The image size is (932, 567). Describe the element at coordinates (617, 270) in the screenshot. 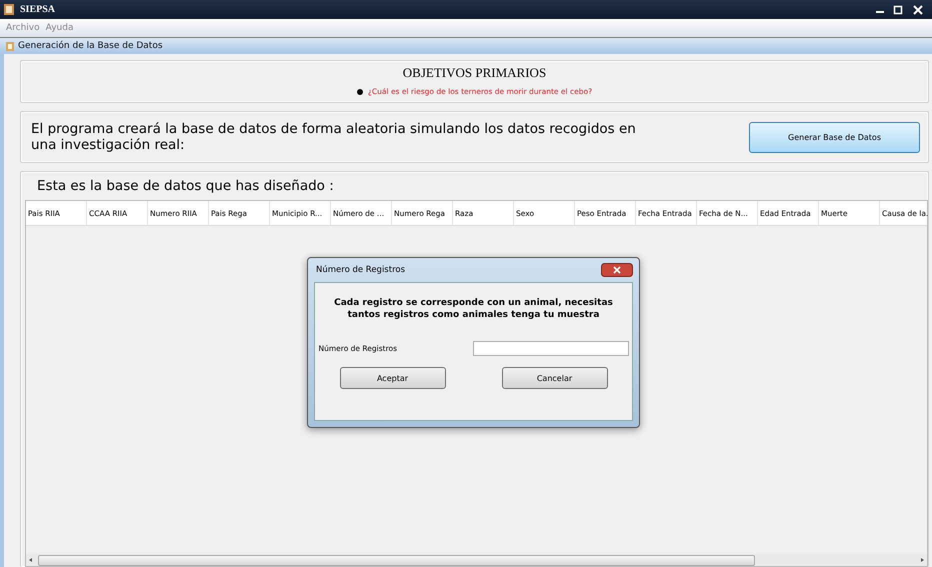

I see `close-icon` at that location.